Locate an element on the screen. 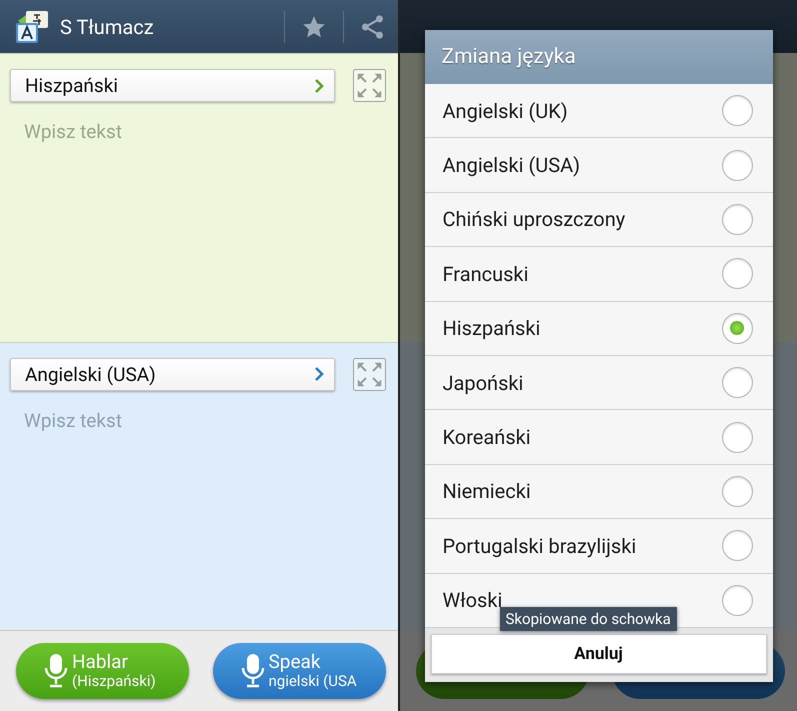  language-option: Niemiecki is located at coordinates (598, 492).